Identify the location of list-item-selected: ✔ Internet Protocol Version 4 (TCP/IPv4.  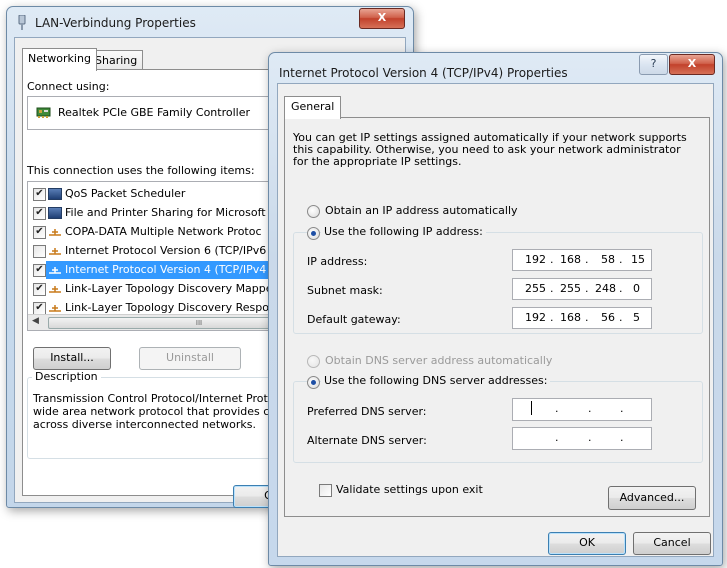
(151, 270).